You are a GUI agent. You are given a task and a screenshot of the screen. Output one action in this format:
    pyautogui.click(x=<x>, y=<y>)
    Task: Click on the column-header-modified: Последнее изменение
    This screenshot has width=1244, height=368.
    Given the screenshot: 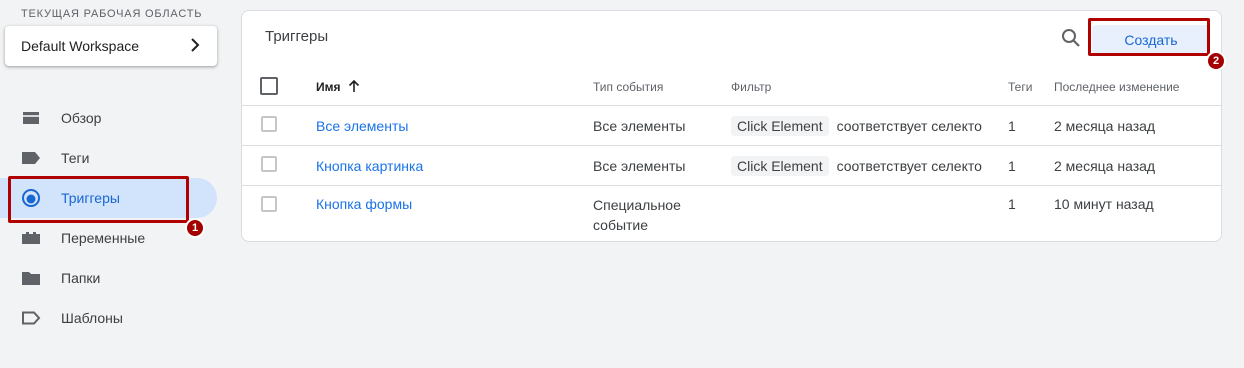 What is the action you would take?
    pyautogui.click(x=1137, y=87)
    